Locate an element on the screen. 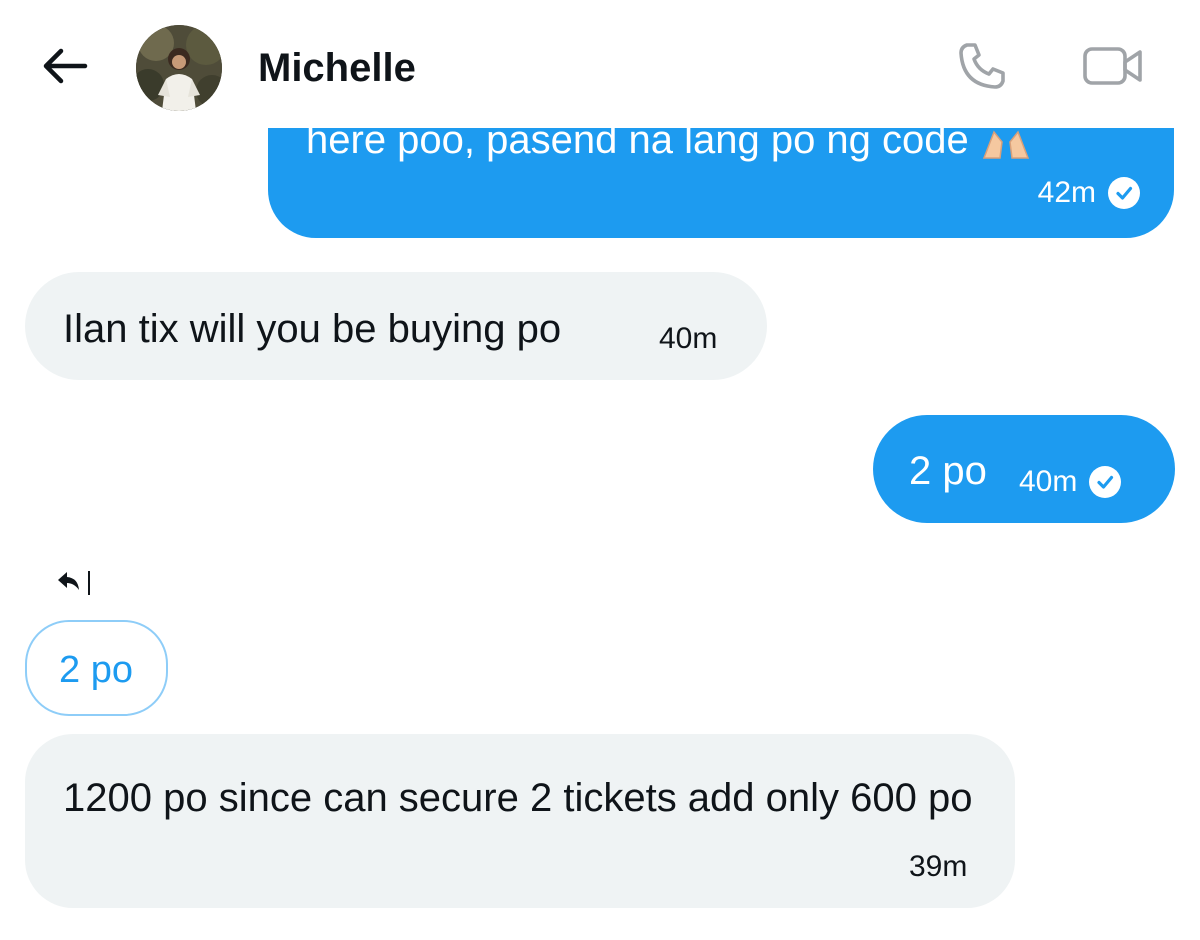  call-button is located at coordinates (982, 68).